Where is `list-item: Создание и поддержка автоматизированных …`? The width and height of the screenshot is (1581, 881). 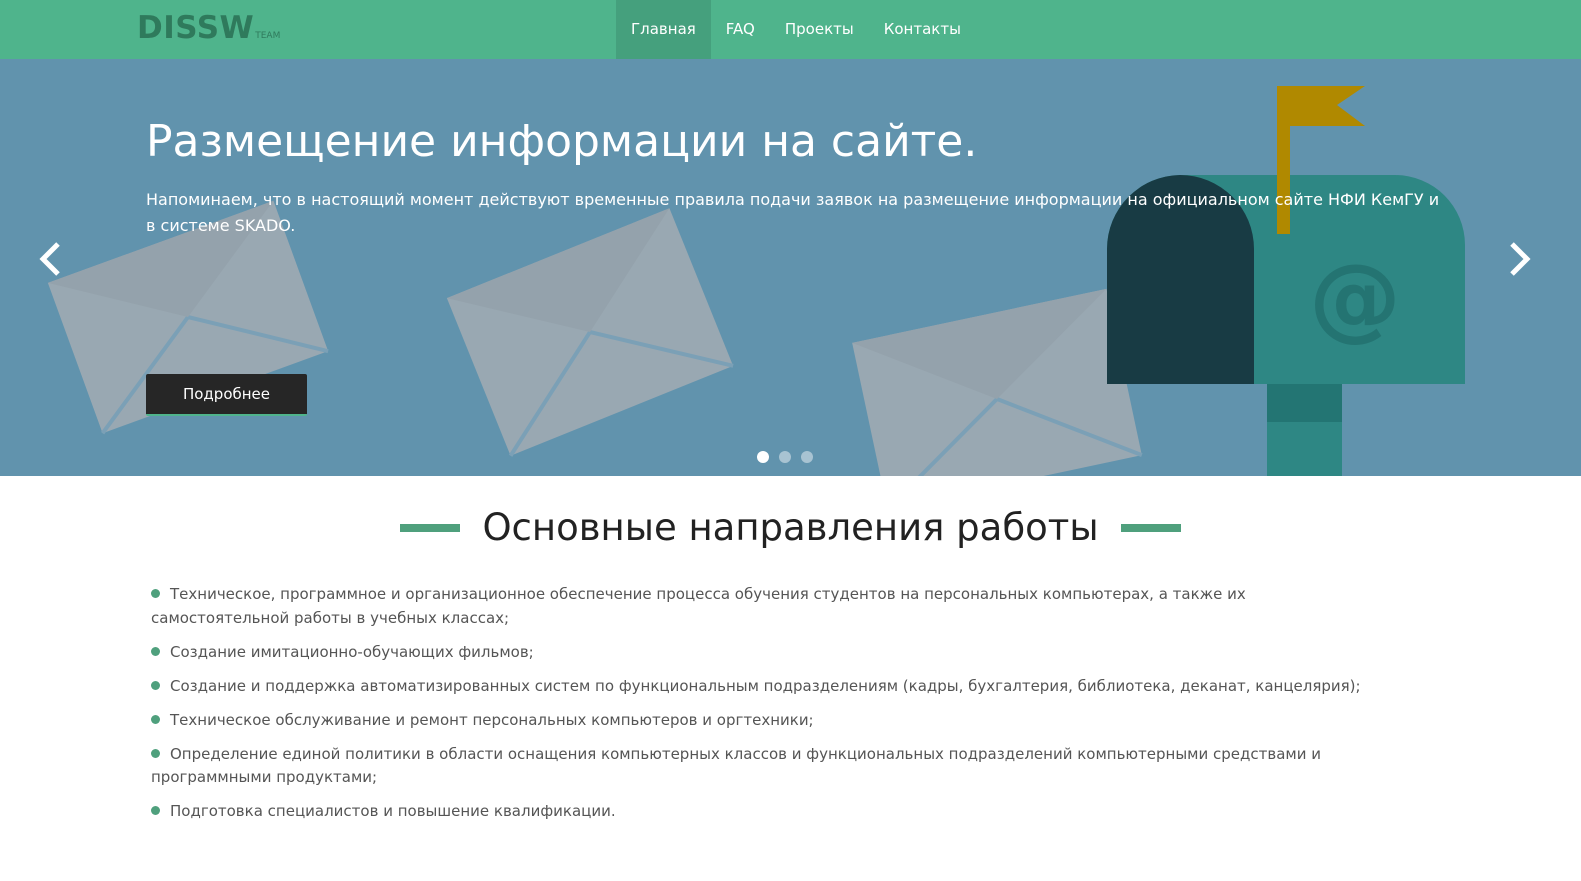 list-item: Создание и поддержка автоматизированных … is located at coordinates (766, 687).